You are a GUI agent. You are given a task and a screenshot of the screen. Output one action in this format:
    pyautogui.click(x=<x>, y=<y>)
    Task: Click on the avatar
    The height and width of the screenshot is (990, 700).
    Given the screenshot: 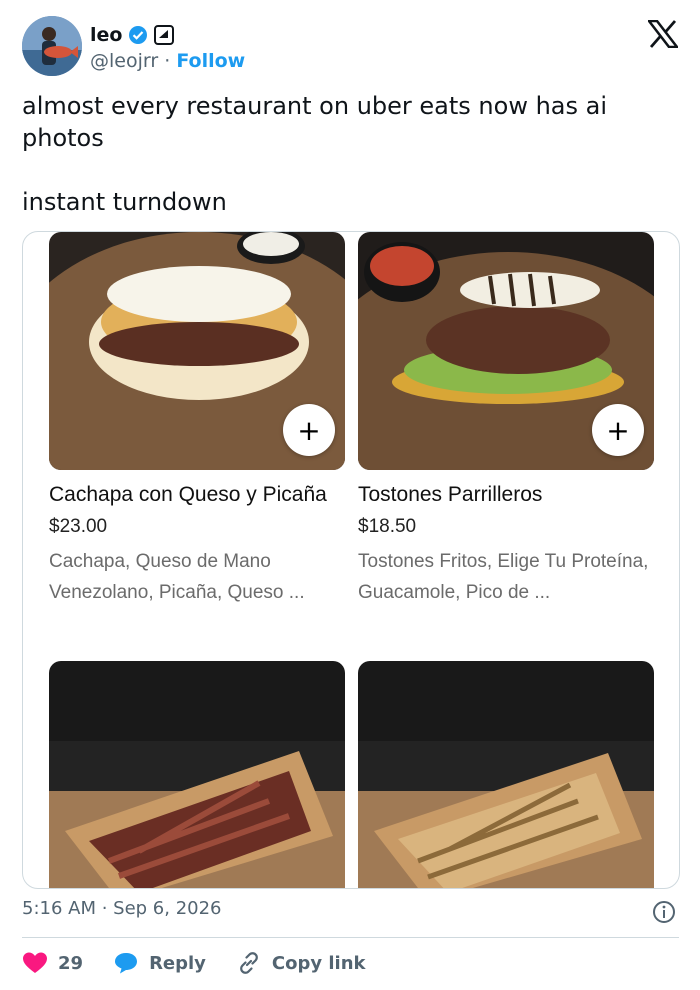 What is the action you would take?
    pyautogui.click(x=52, y=46)
    